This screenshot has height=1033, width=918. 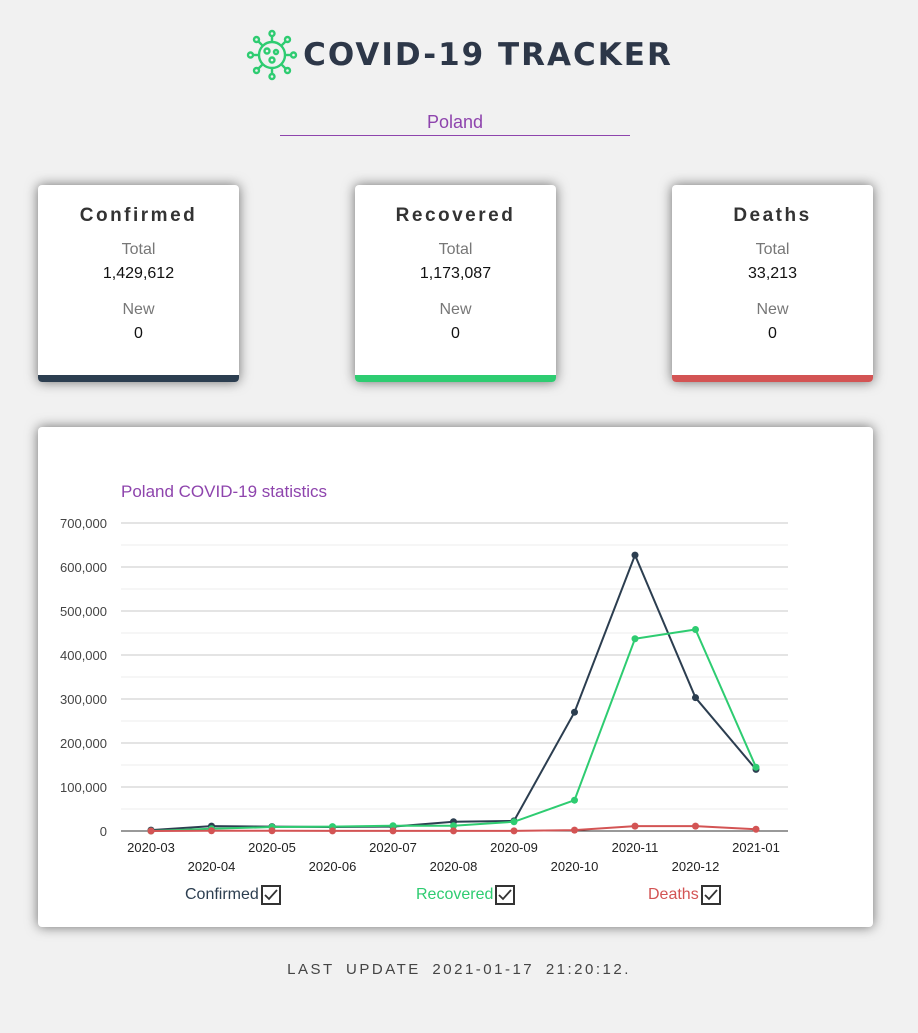 What do you see at coordinates (673, 894) in the screenshot?
I see `legend-label: Deaths` at bounding box center [673, 894].